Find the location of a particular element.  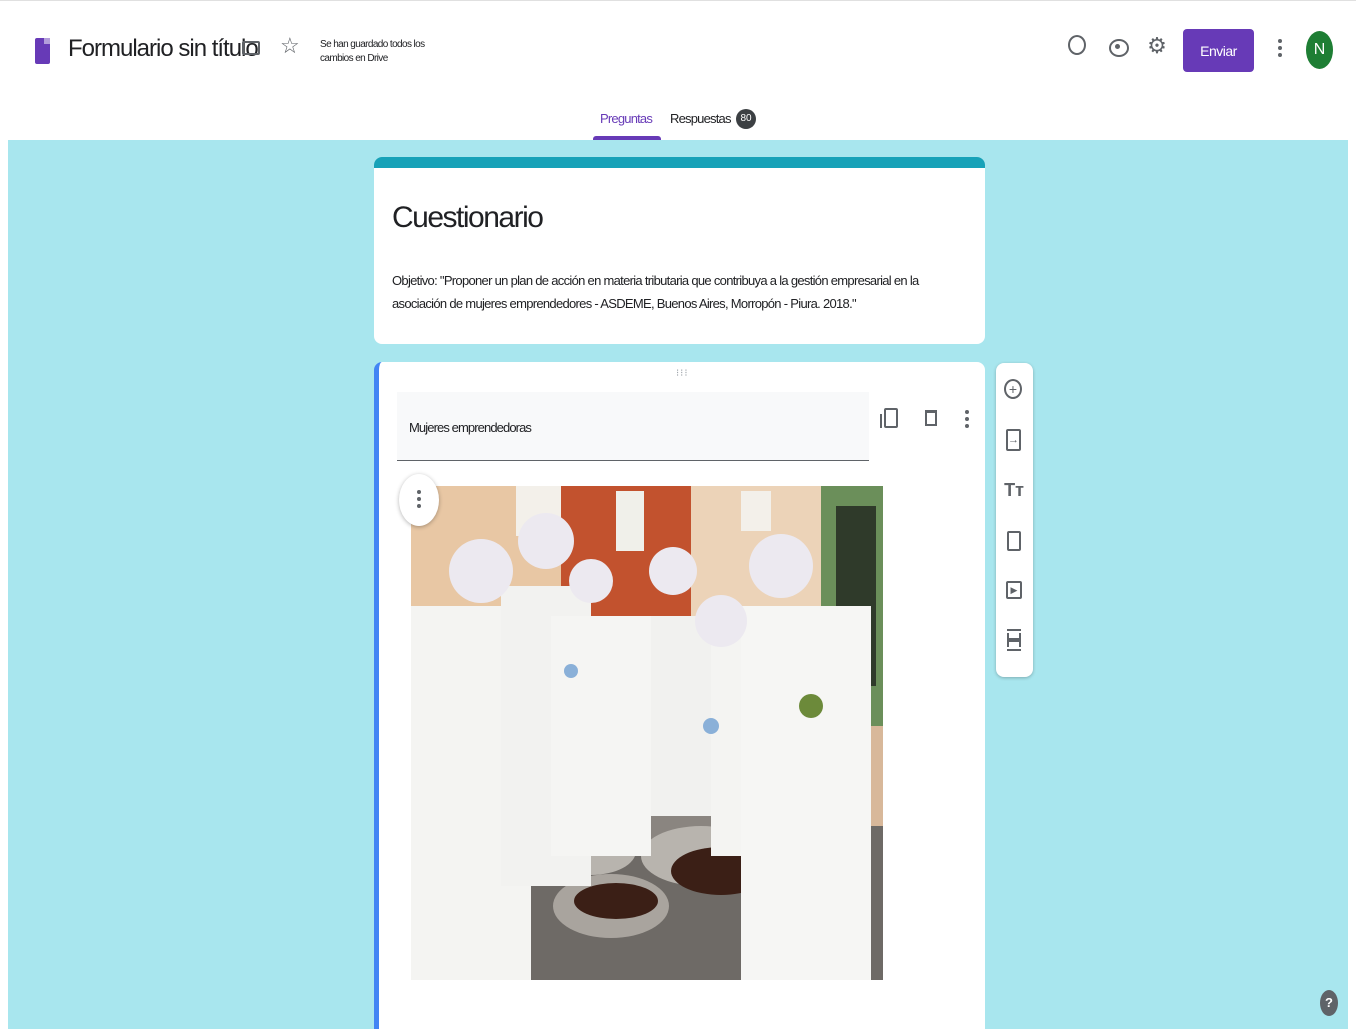

star-icon: ☆ is located at coordinates (290, 46).